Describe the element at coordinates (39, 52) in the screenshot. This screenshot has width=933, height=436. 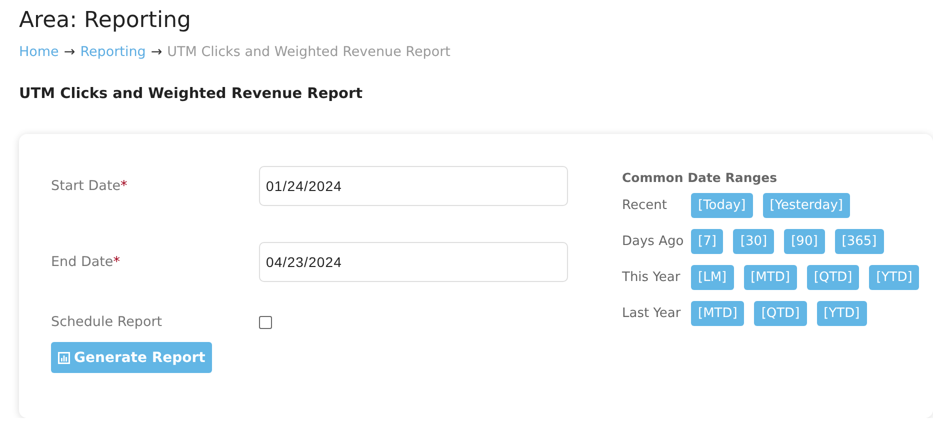
I see `breadcrumb-link: Home` at that location.